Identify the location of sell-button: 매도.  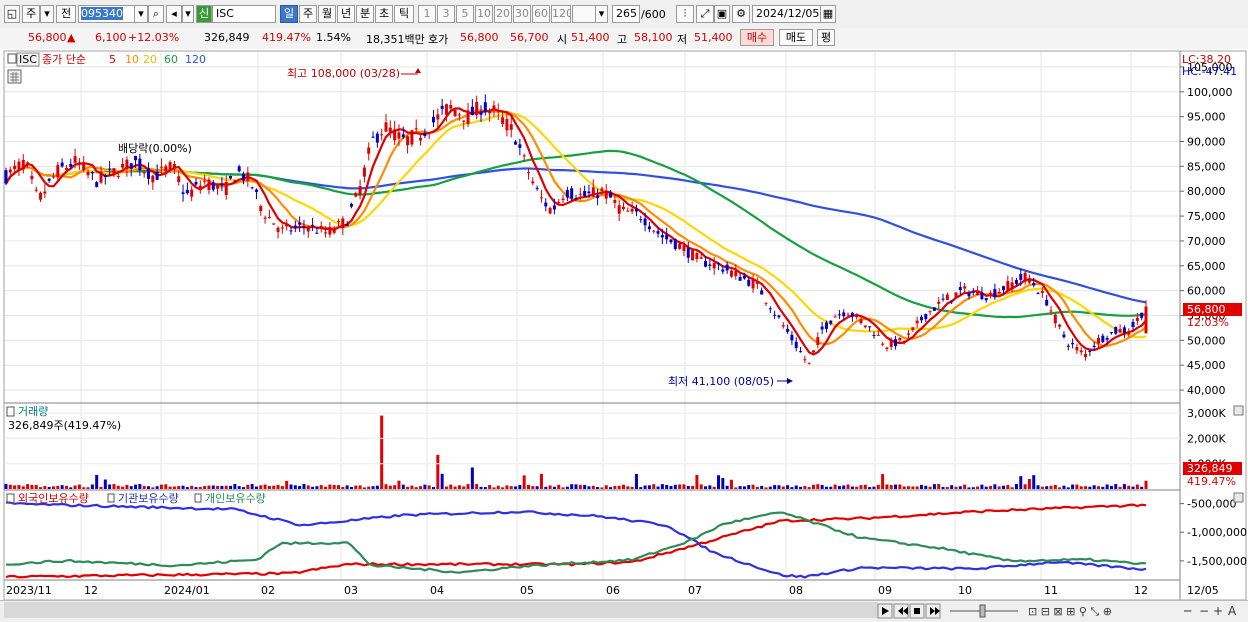
(796, 37).